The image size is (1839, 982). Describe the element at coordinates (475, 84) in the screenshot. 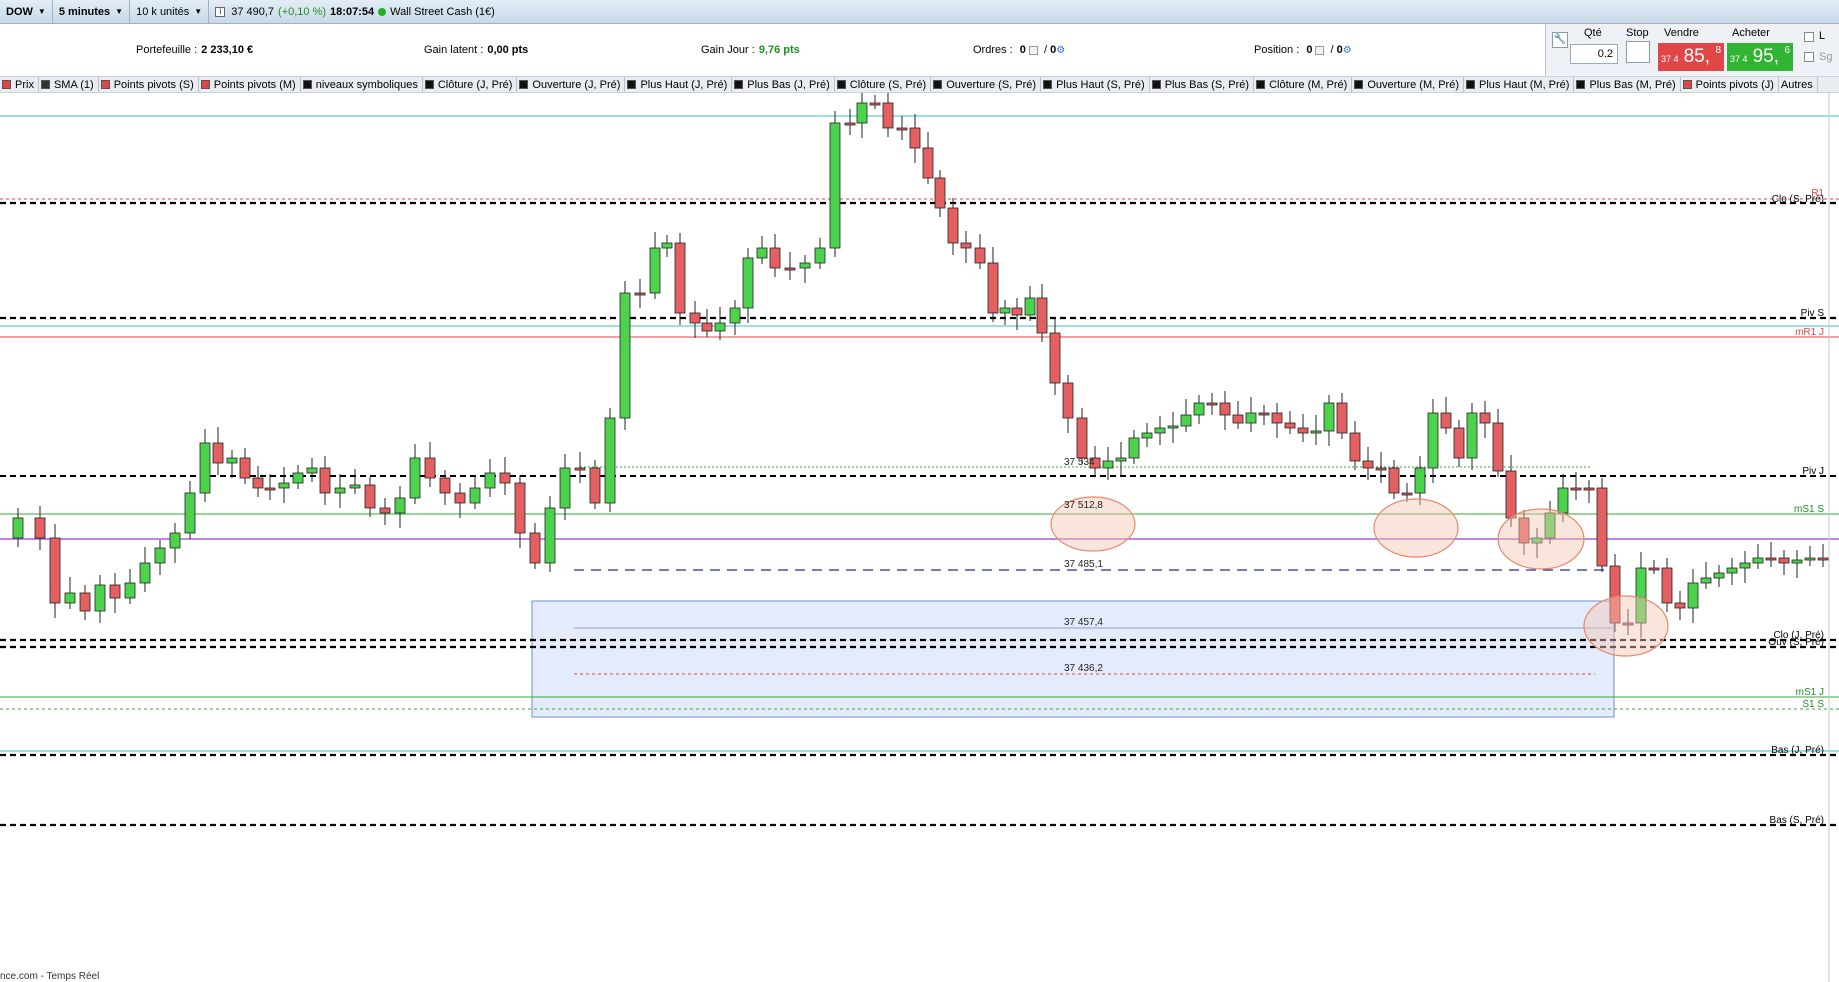

I see `legend-label: Clôture (J, Pré)` at that location.